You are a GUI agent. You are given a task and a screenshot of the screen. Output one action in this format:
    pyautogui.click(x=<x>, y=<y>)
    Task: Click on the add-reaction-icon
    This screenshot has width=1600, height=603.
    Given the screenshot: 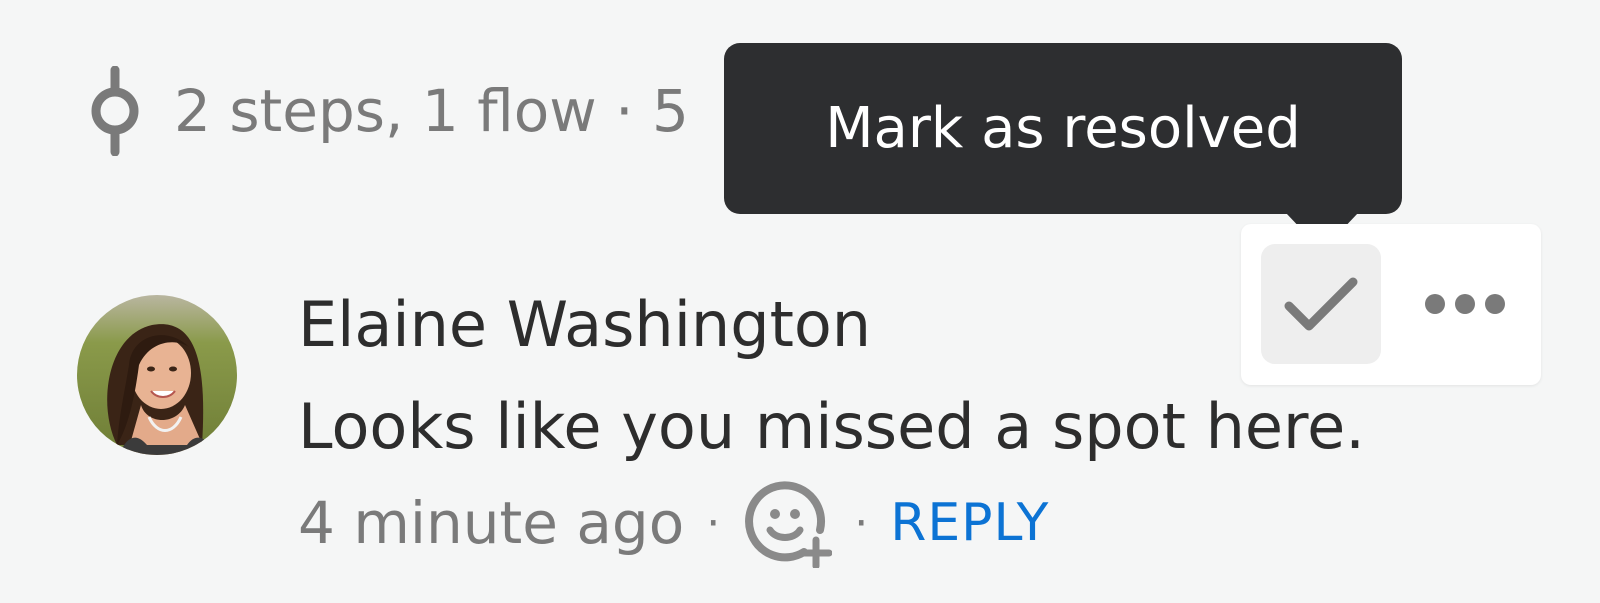 What is the action you would take?
    pyautogui.click(x=787, y=523)
    